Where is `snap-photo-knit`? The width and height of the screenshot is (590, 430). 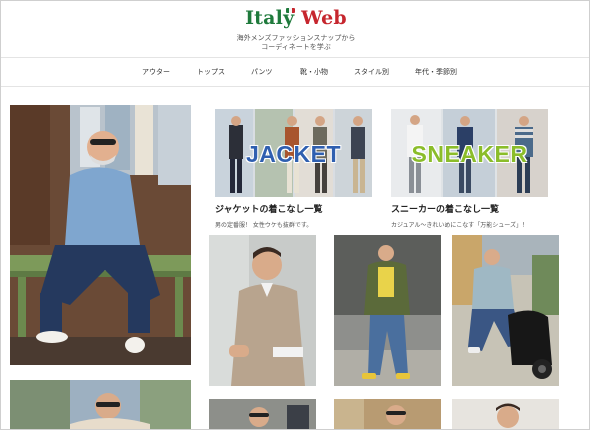 snap-photo-knit is located at coordinates (262, 310).